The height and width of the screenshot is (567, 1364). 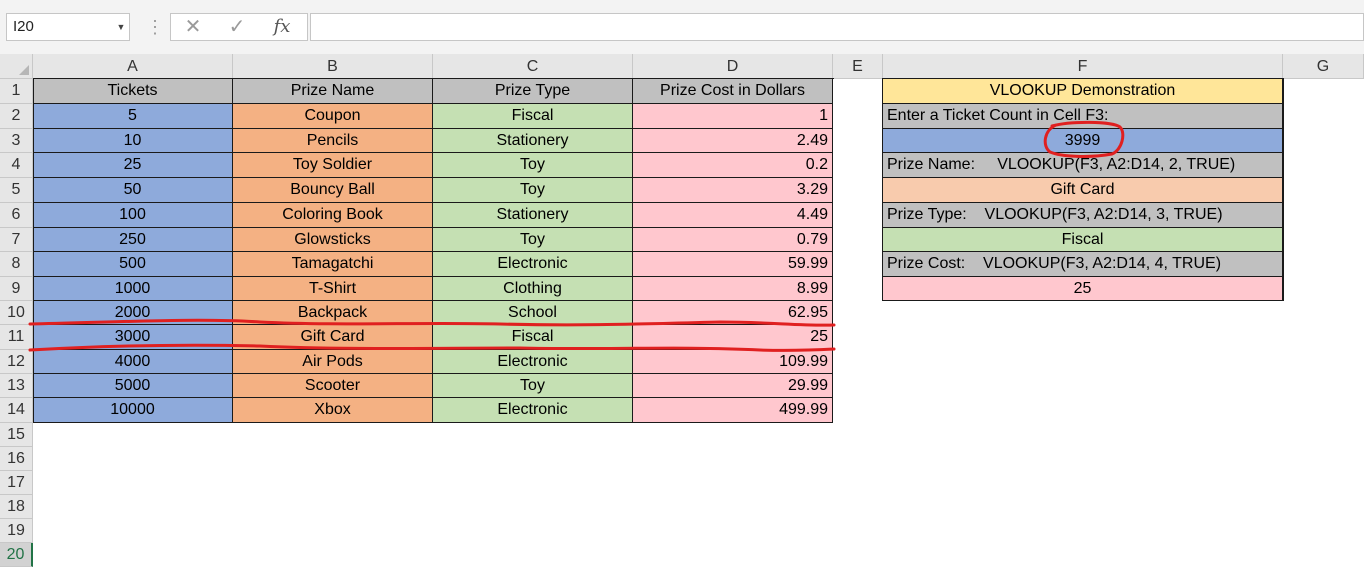 I want to click on table-cell-prize-type: School, so click(x=533, y=313).